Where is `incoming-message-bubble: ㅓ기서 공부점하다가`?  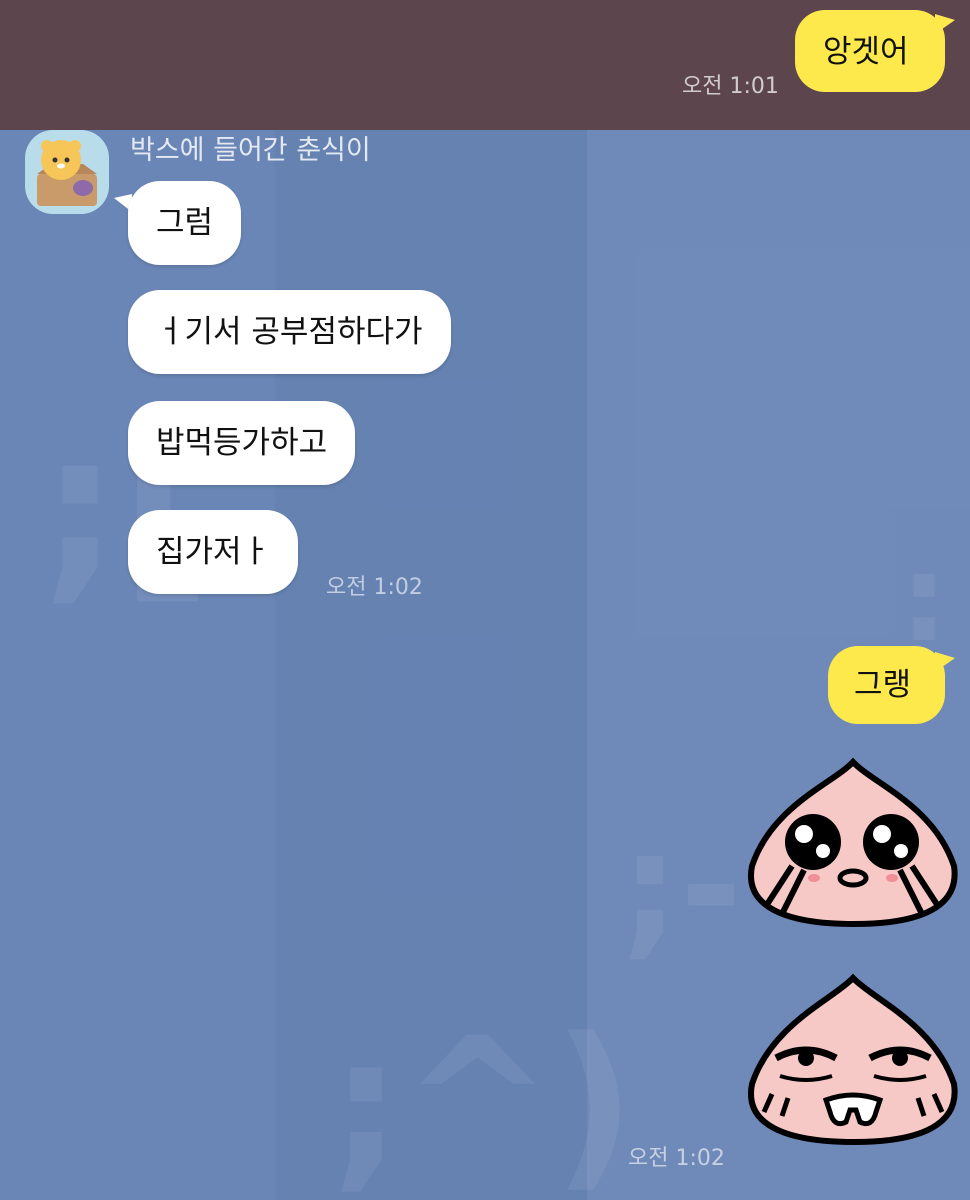 incoming-message-bubble: ㅓ기서 공부점하다가 is located at coordinates (289, 332).